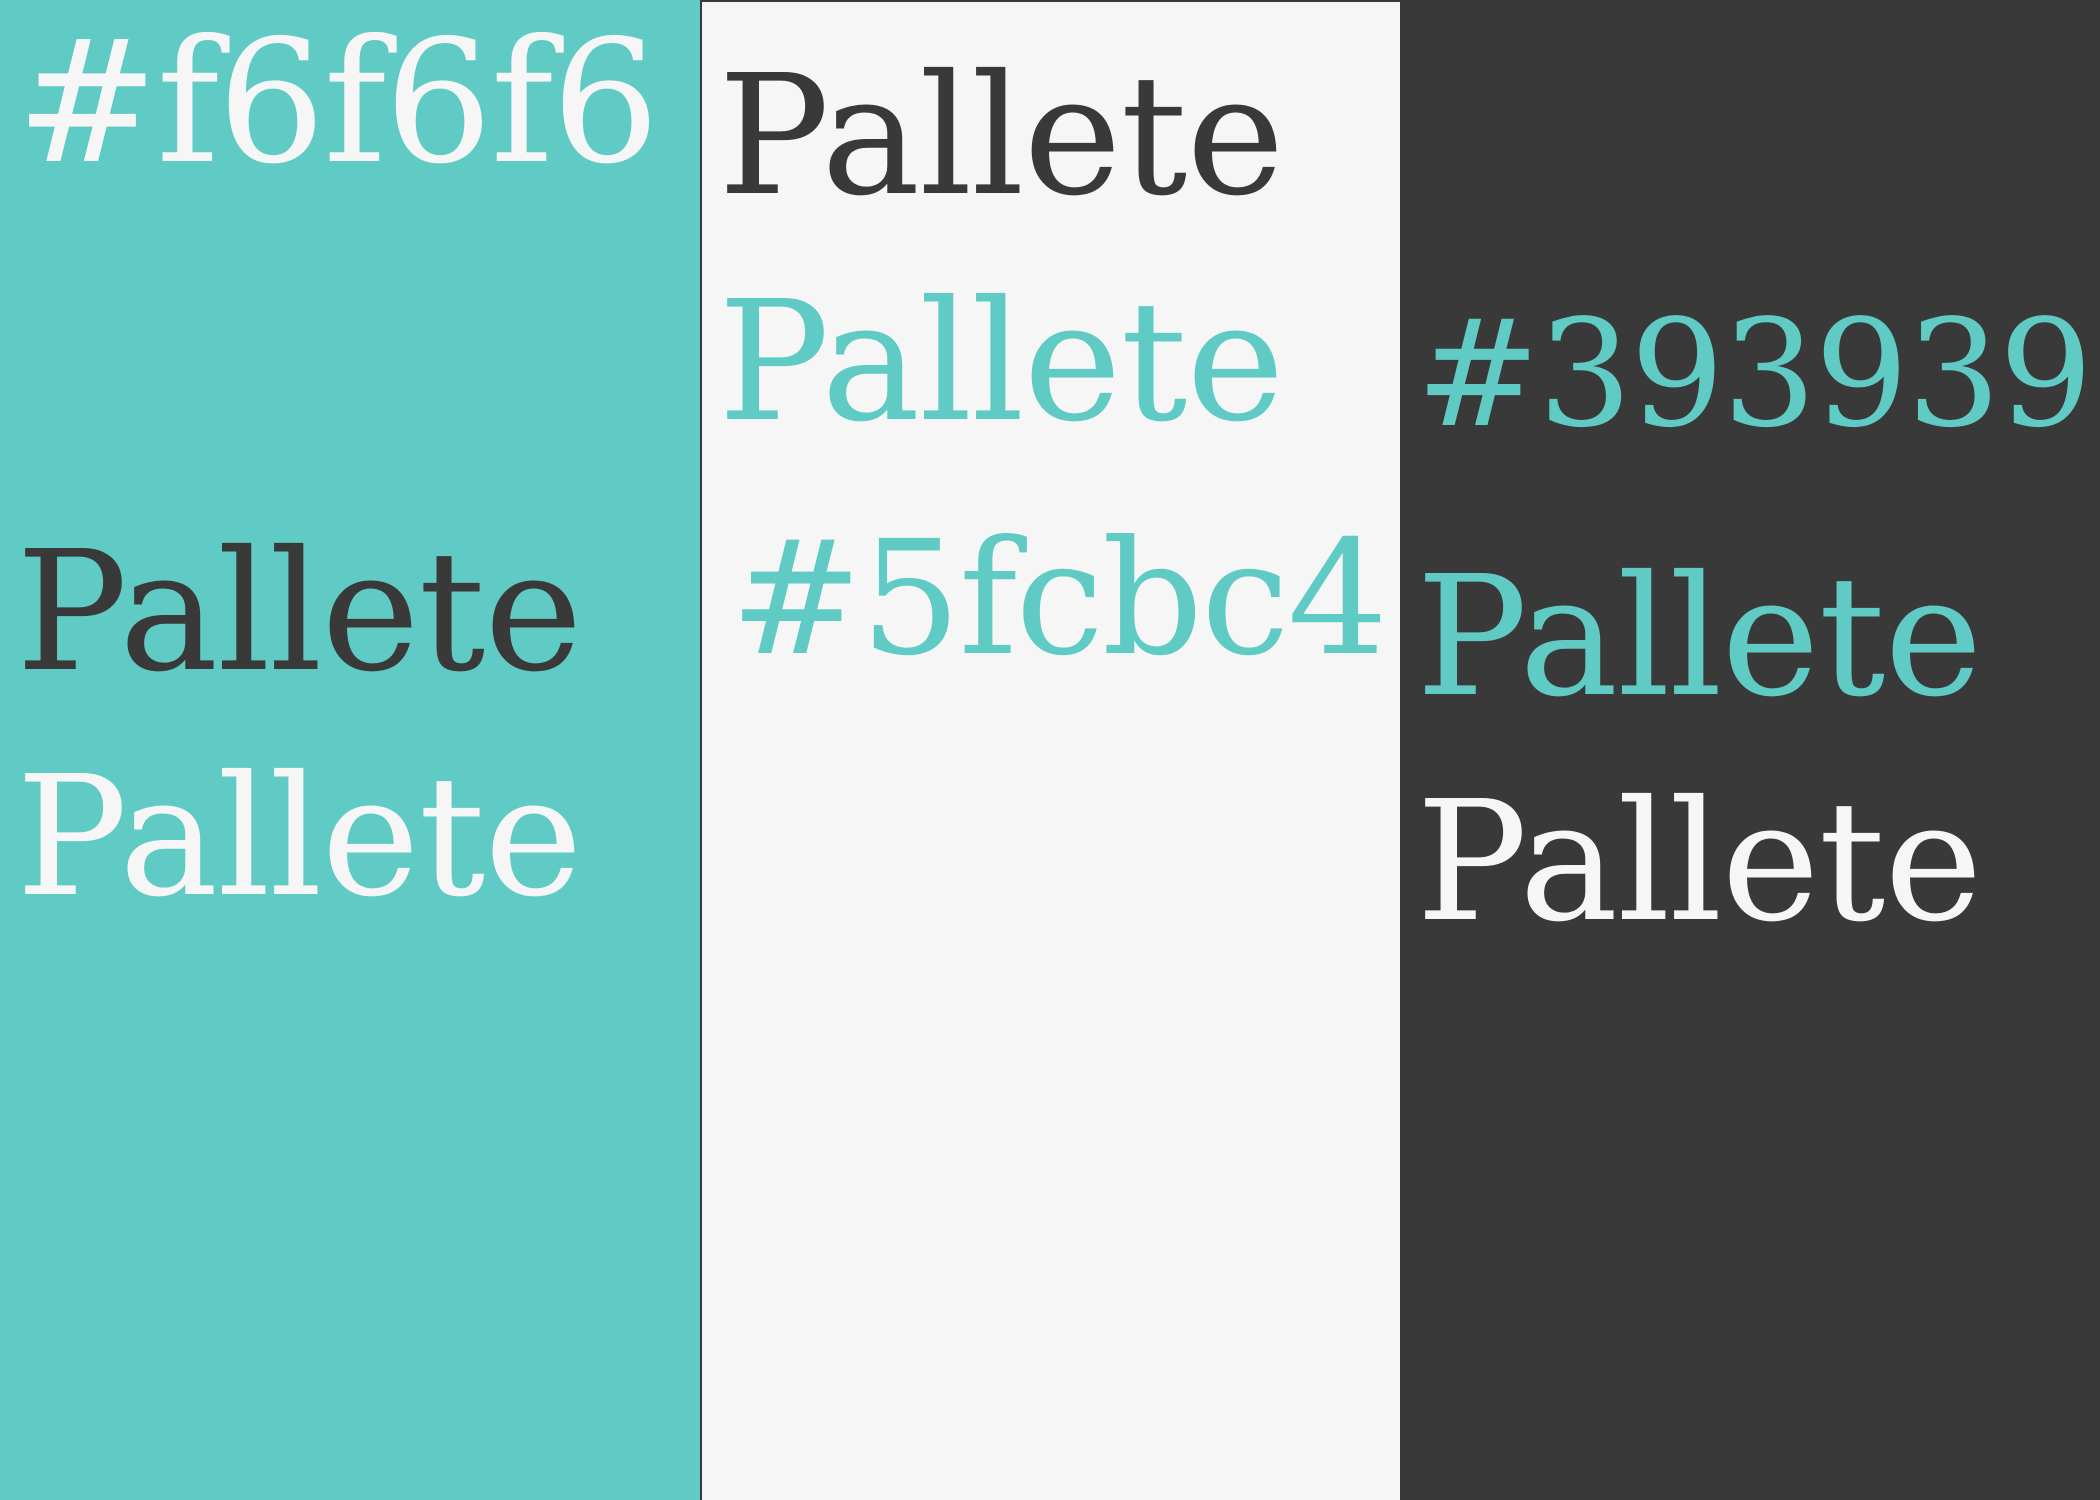  What do you see at coordinates (1754, 374) in the screenshot?
I see `hex-label: #393939` at bounding box center [1754, 374].